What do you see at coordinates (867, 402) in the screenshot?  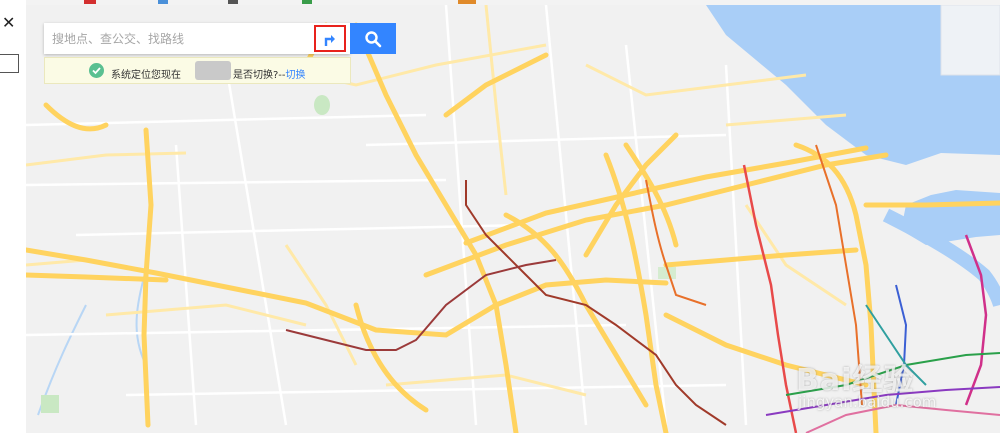 I see `watermark-url: jingyan.baidu.com` at bounding box center [867, 402].